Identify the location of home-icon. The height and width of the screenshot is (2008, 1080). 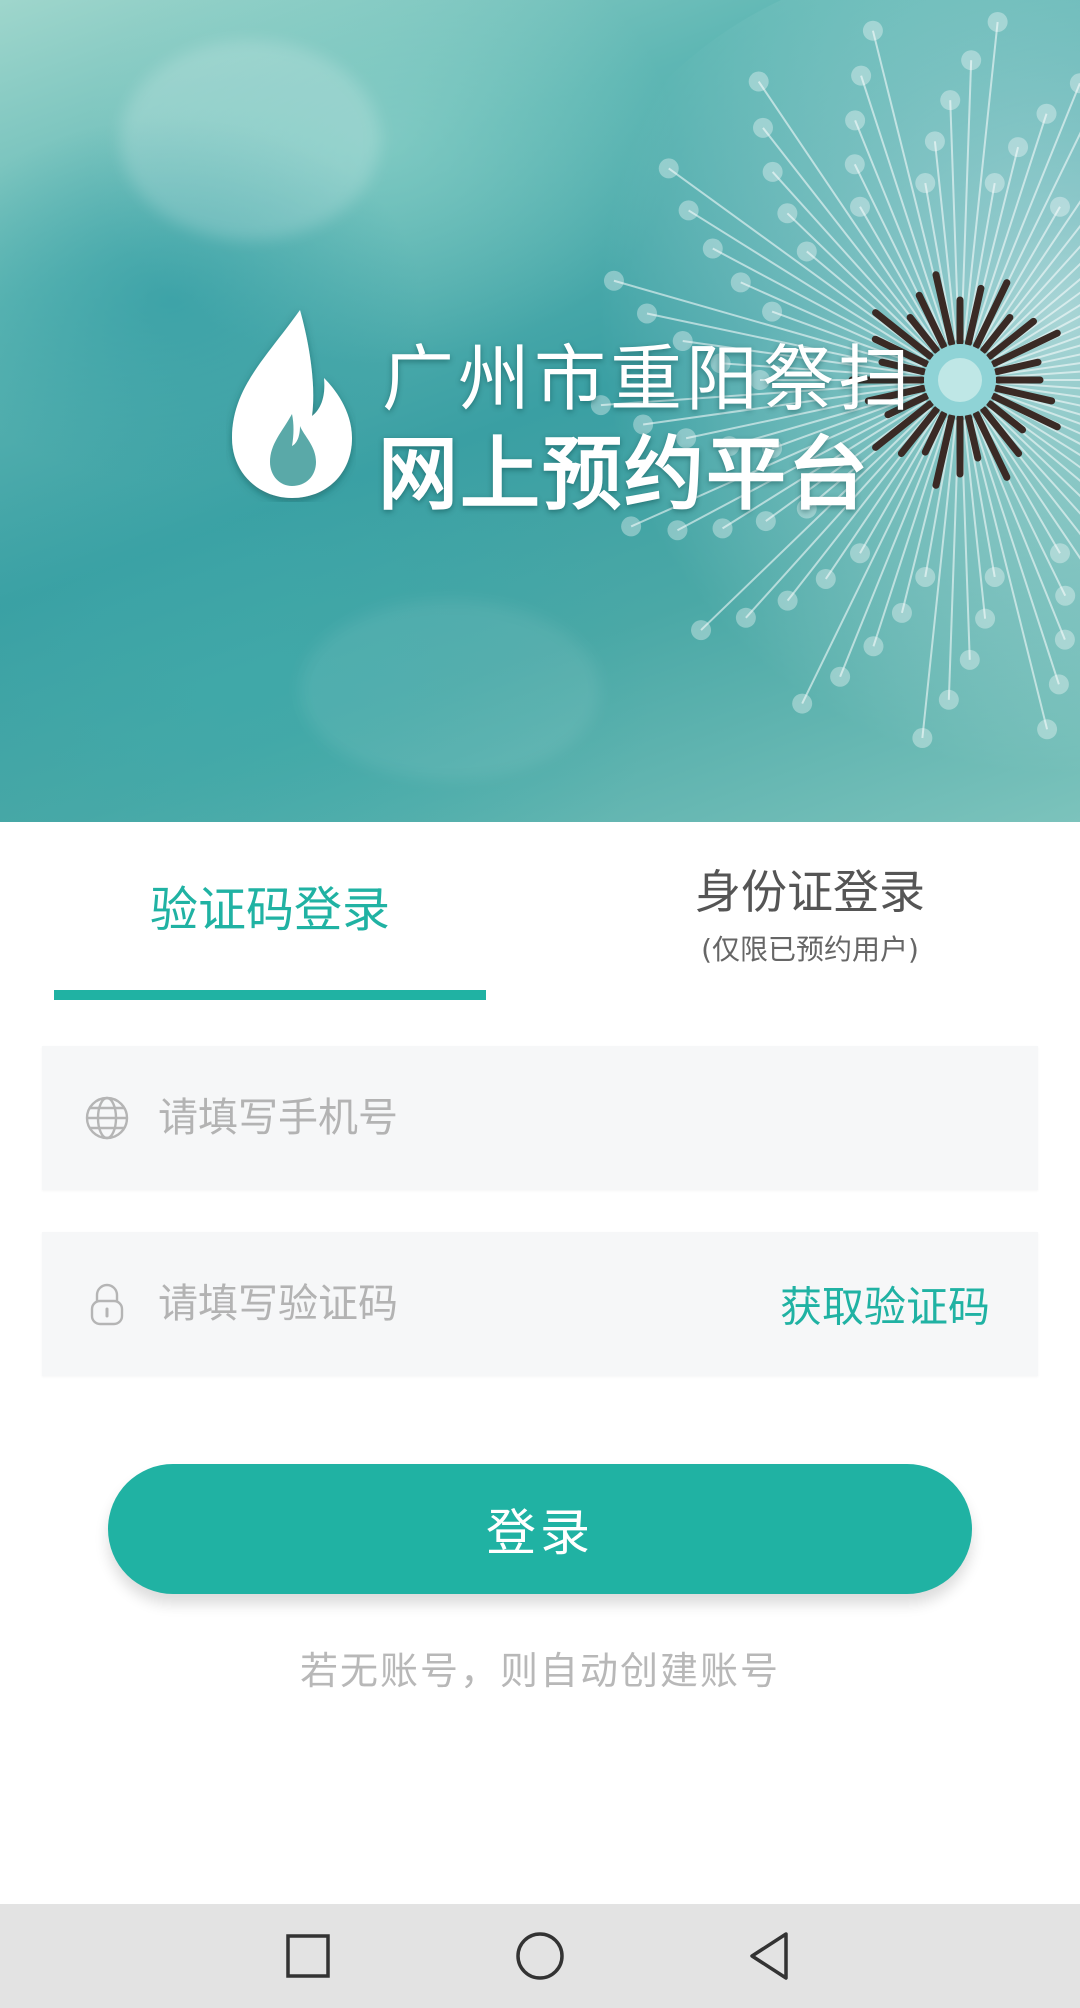
(540, 1956).